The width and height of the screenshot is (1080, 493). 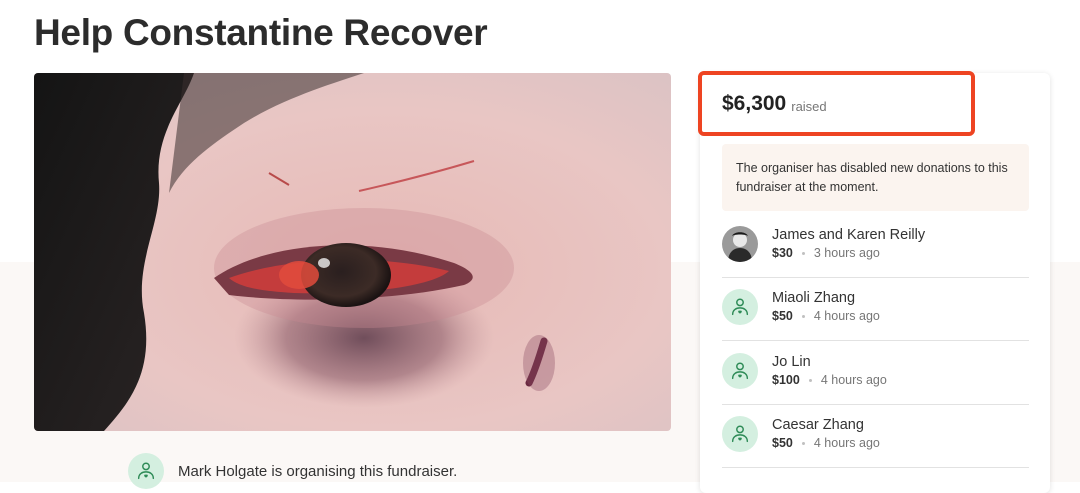 What do you see at coordinates (875, 306) in the screenshot?
I see `donation-item: Miaoli Zhang $50 4 hours ago` at bounding box center [875, 306].